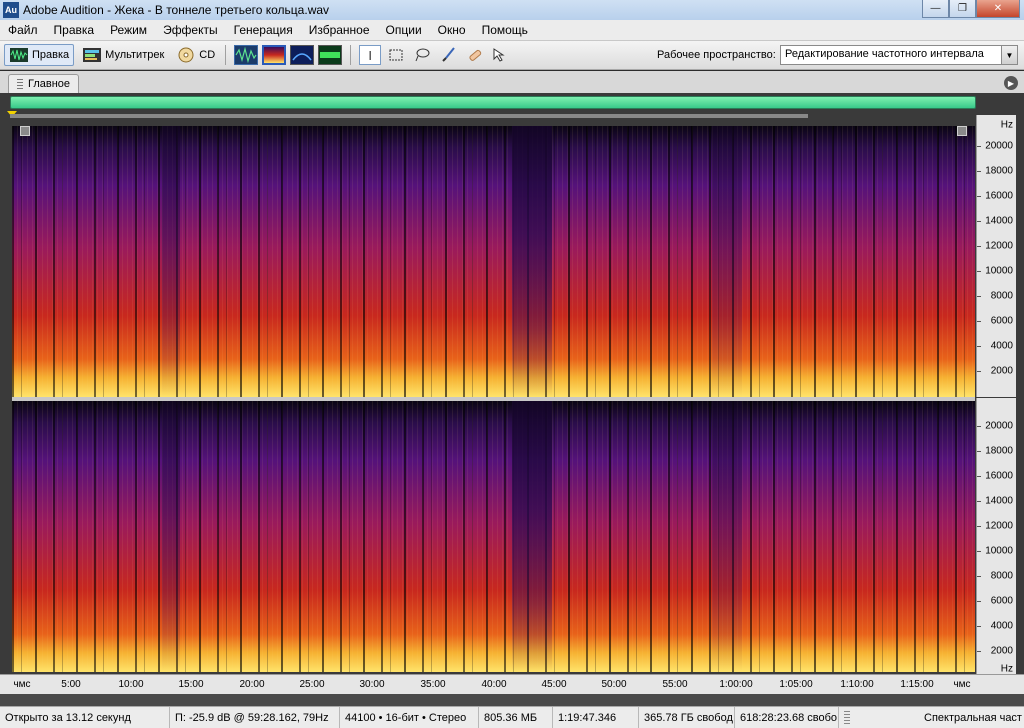  Describe the element at coordinates (512, 700) in the screenshot. I see `horizontal-scrollbar` at that location.